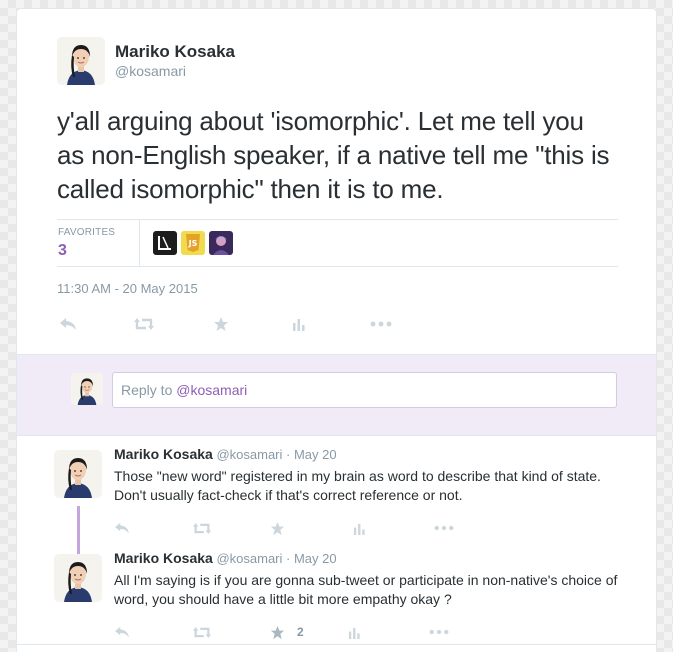 This screenshot has width=673, height=652. What do you see at coordinates (165, 243) in the screenshot?
I see `letter-L-avatar` at bounding box center [165, 243].